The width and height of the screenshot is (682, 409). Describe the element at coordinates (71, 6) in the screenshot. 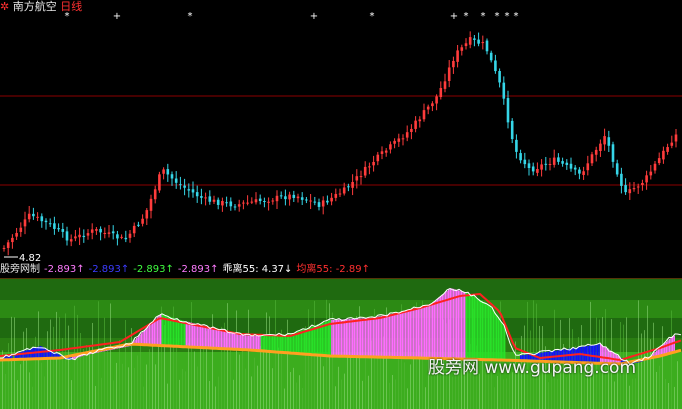

I see `period-label: 日线` at that location.